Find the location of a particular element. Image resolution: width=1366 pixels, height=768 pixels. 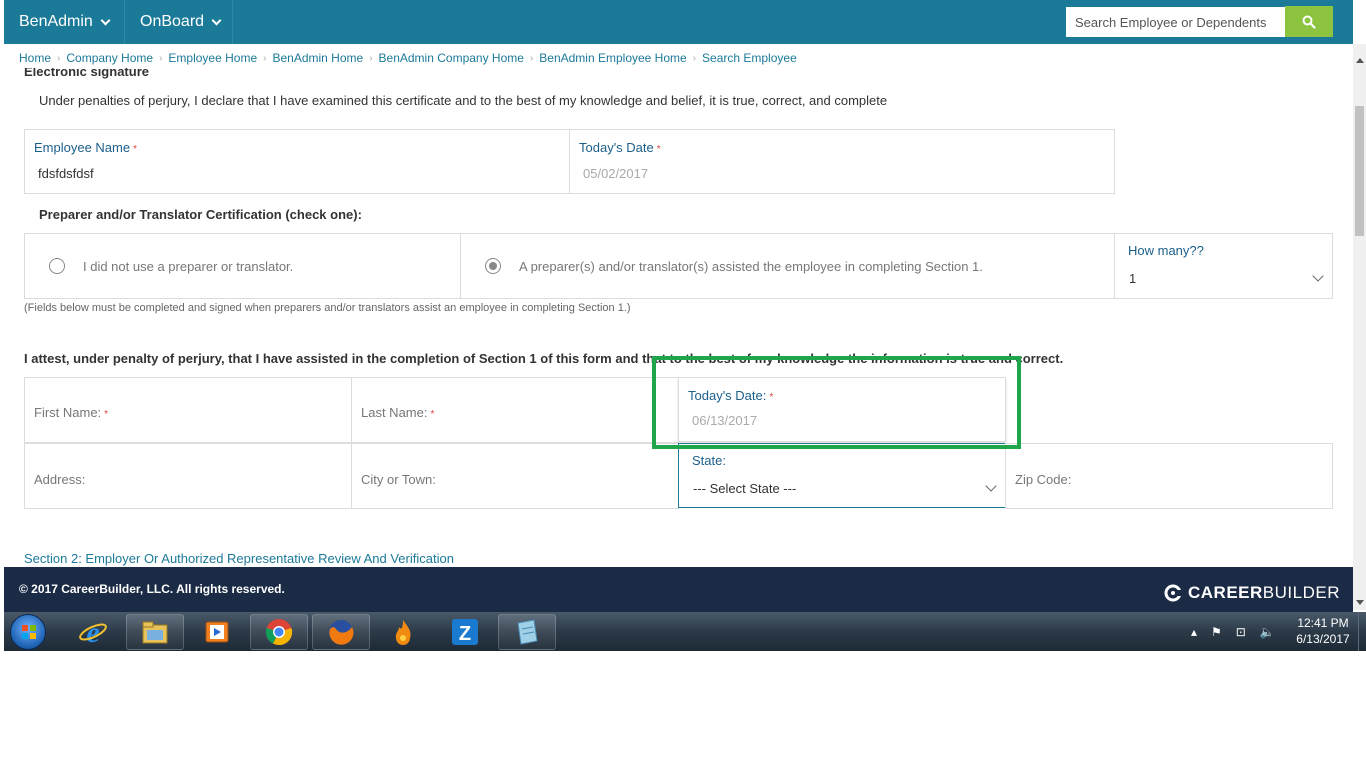

taskbar-z-app: Z is located at coordinates (465, 632).